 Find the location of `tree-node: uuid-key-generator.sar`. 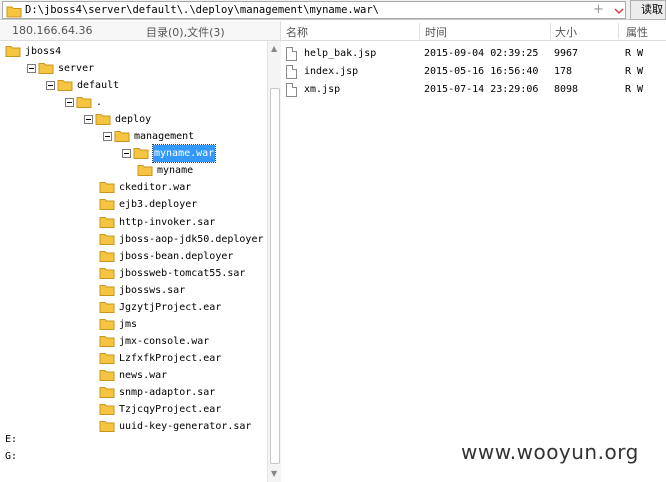

tree-node: uuid-key-generator.sar is located at coordinates (133, 426).